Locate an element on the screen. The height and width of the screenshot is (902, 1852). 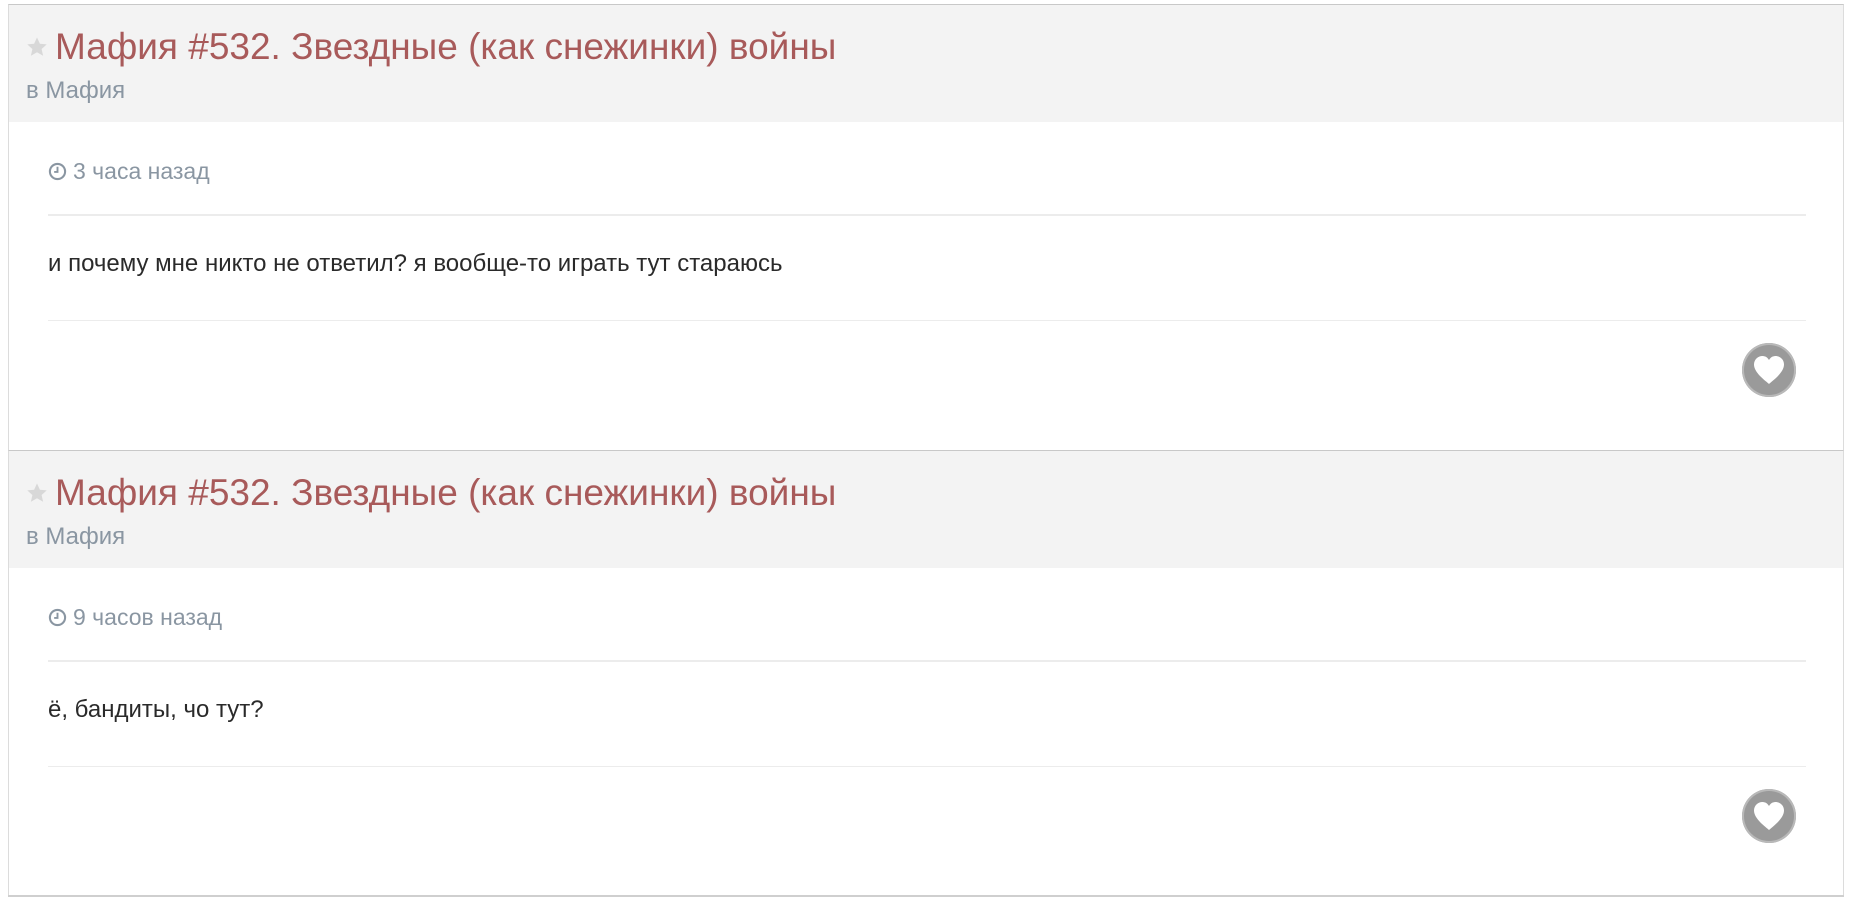
post-time: 9 часов назад is located at coordinates (147, 617).